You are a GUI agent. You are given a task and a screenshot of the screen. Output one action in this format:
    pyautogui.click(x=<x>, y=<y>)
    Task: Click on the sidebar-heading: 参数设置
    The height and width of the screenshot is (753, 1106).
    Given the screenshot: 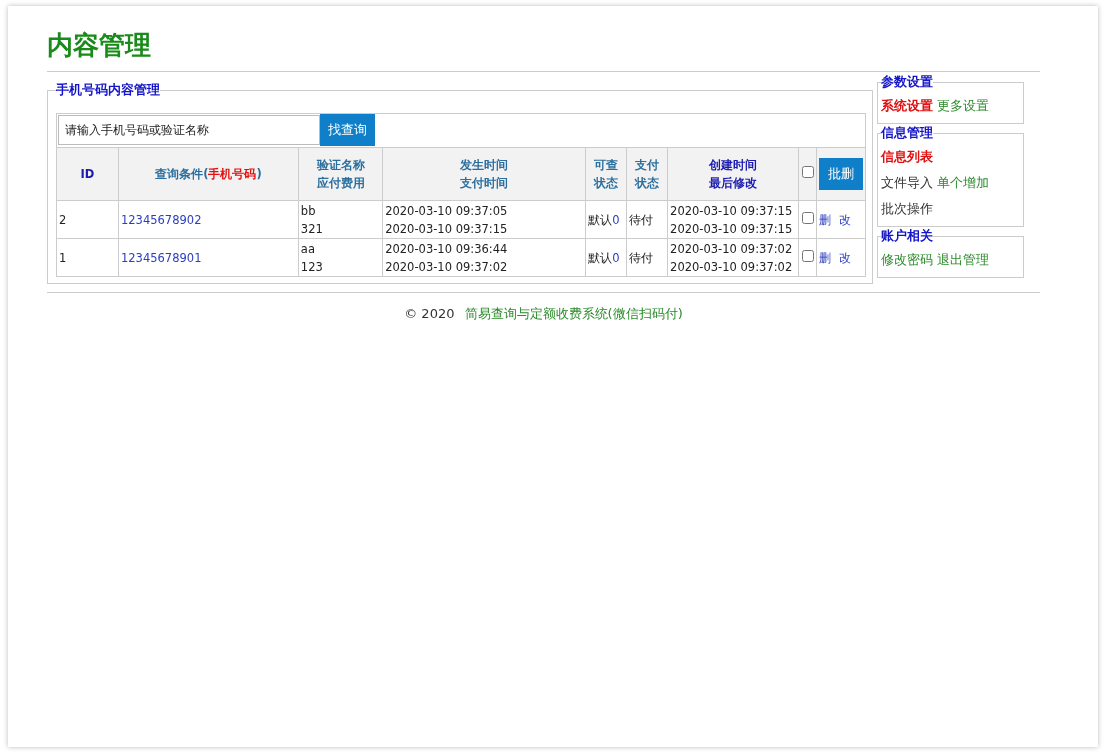 What is the action you would take?
    pyautogui.click(x=907, y=82)
    